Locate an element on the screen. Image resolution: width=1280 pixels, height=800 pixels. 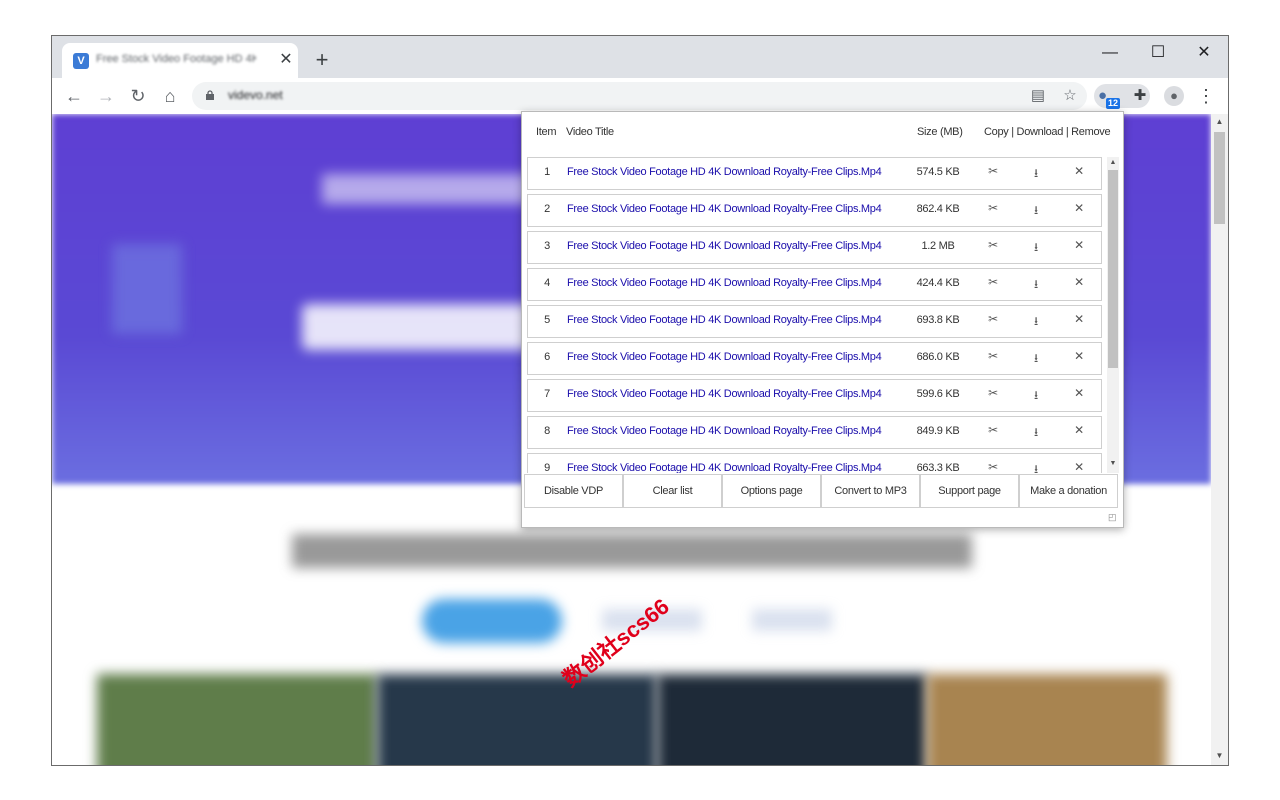
convert-to-mp3-button: Convert to MP3 is located at coordinates (870, 491).